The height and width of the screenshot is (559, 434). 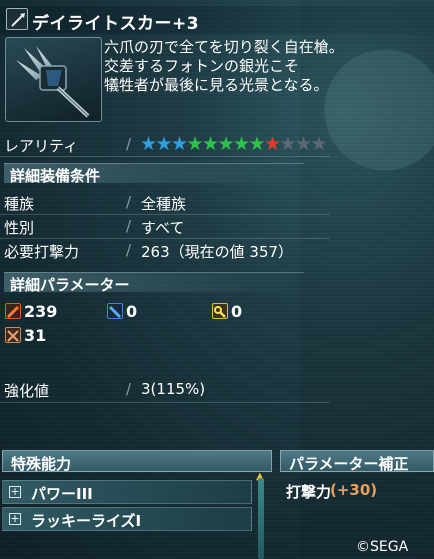 What do you see at coordinates (137, 461) in the screenshot?
I see `special-abilities-header: 特殊能力` at bounding box center [137, 461].